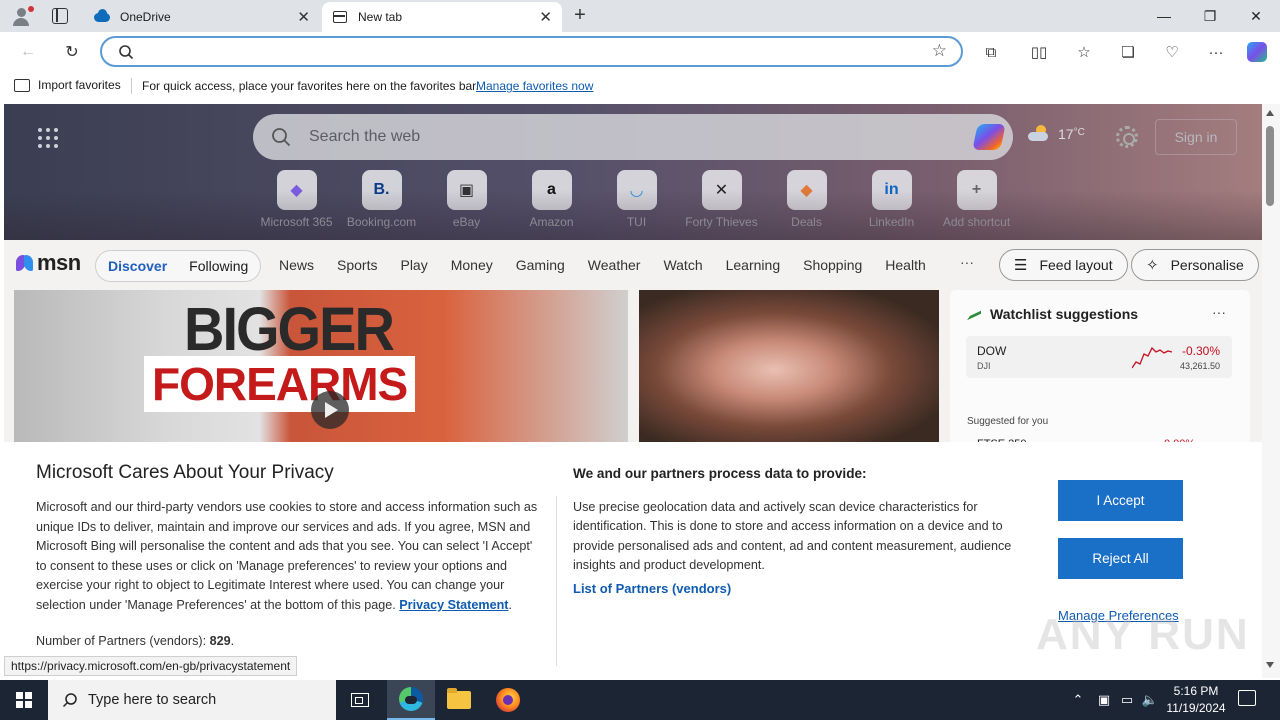  Describe the element at coordinates (753, 265) in the screenshot. I see `nav-learning: Learning` at that location.